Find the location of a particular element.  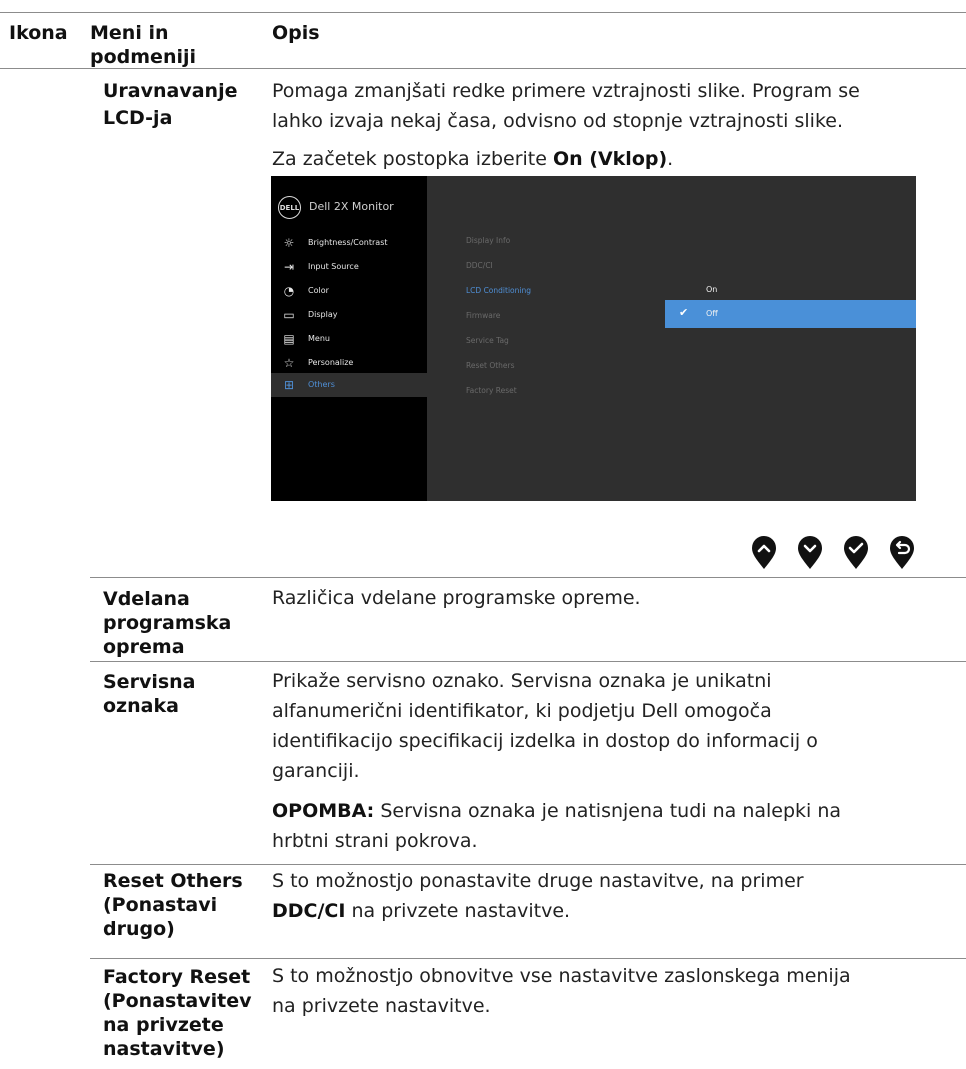

osd-submenu-ddc-ci: DDC/CI is located at coordinates (479, 265).